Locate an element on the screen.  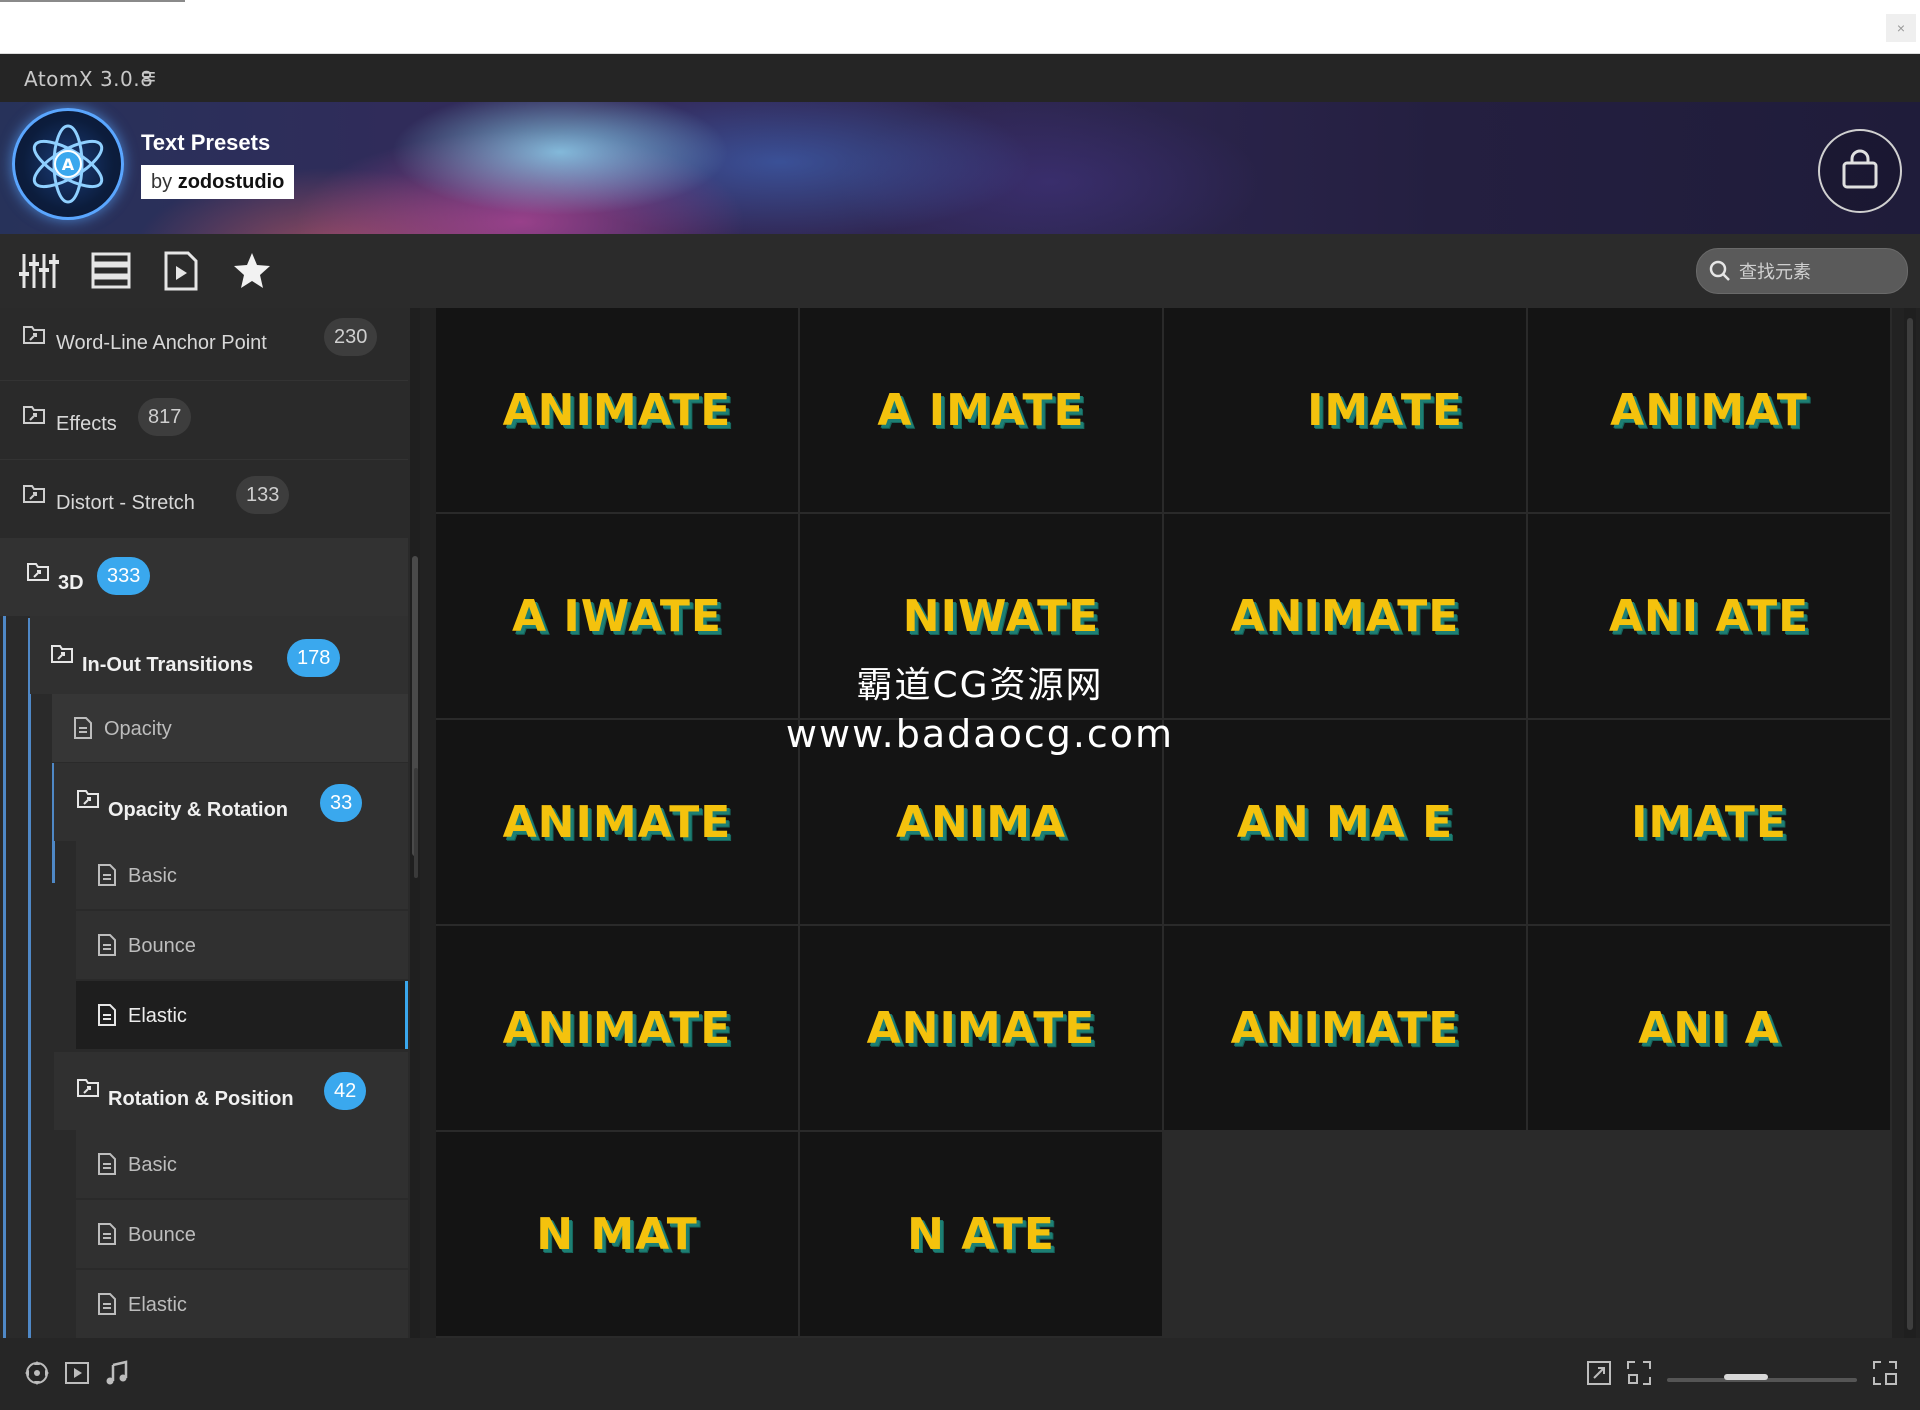
banner: A Text Presets by zodostudio is located at coordinates (960, 168).